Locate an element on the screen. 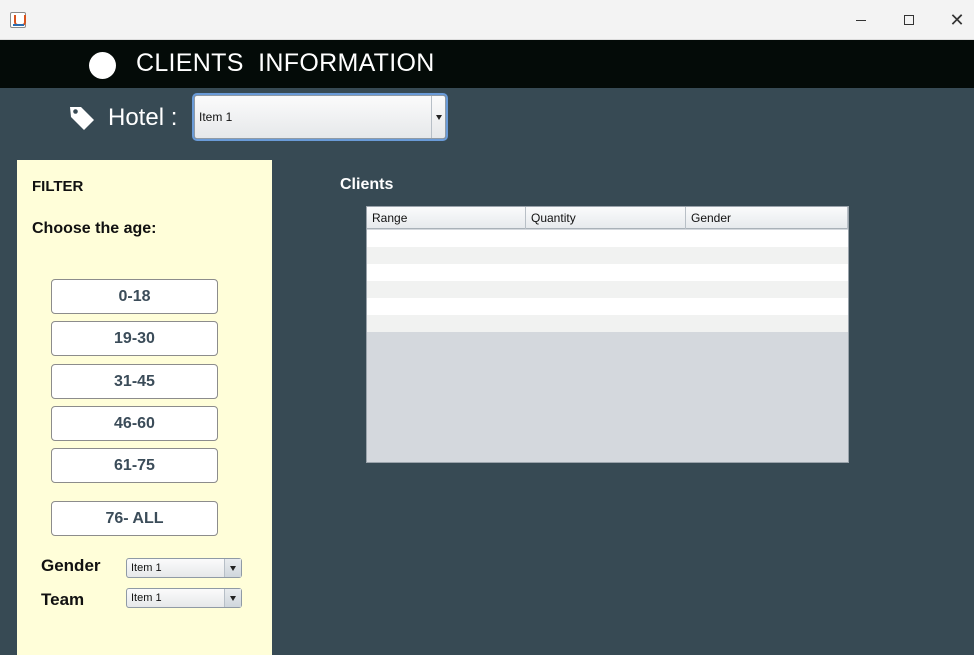  minimize-icon is located at coordinates (861, 20).